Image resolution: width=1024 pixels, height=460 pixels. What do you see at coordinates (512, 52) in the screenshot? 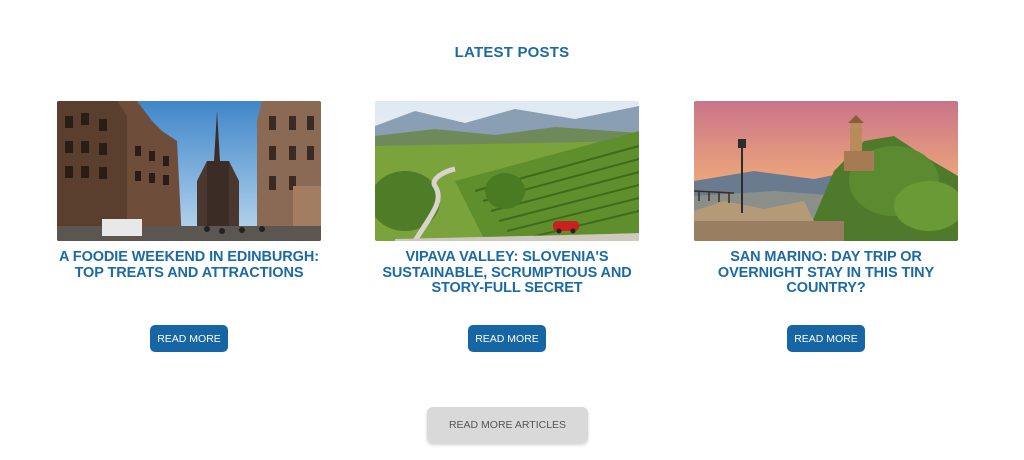
I see `section-title: LATEST POSTS` at bounding box center [512, 52].